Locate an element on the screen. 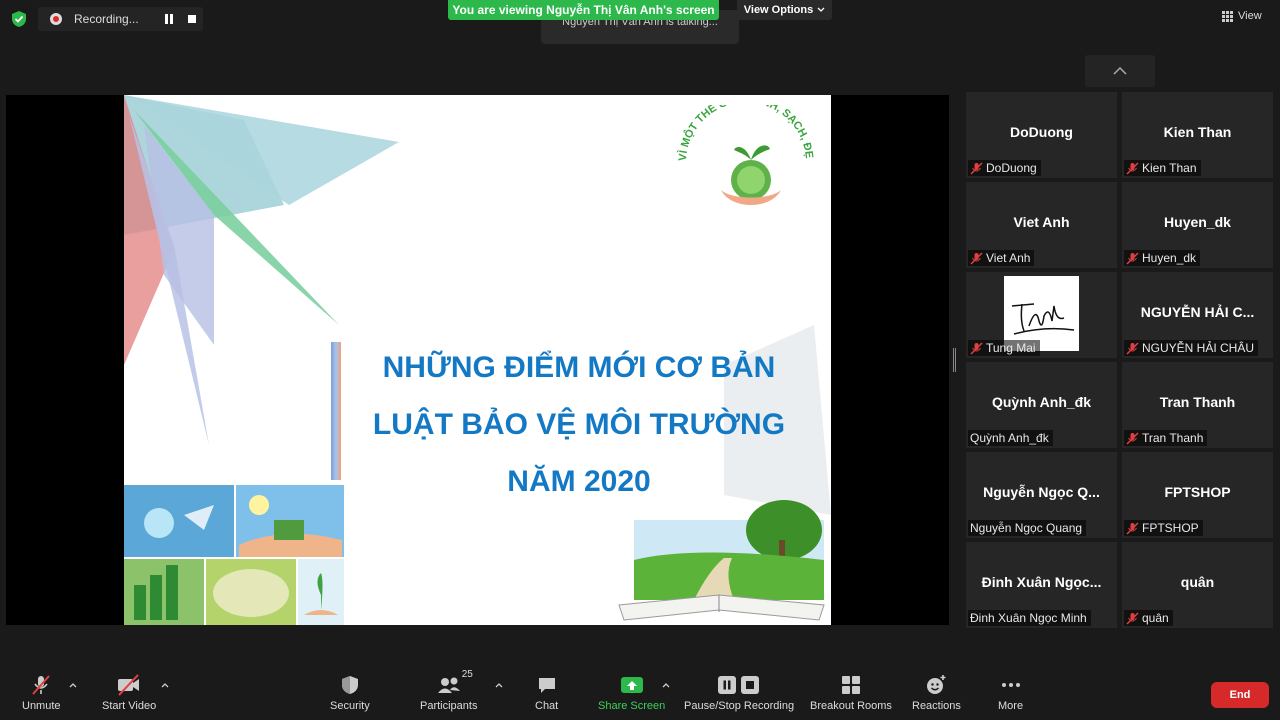 The image size is (1280, 720). participant-tile: Huyen_dk Huyen_dk is located at coordinates (1197, 225).